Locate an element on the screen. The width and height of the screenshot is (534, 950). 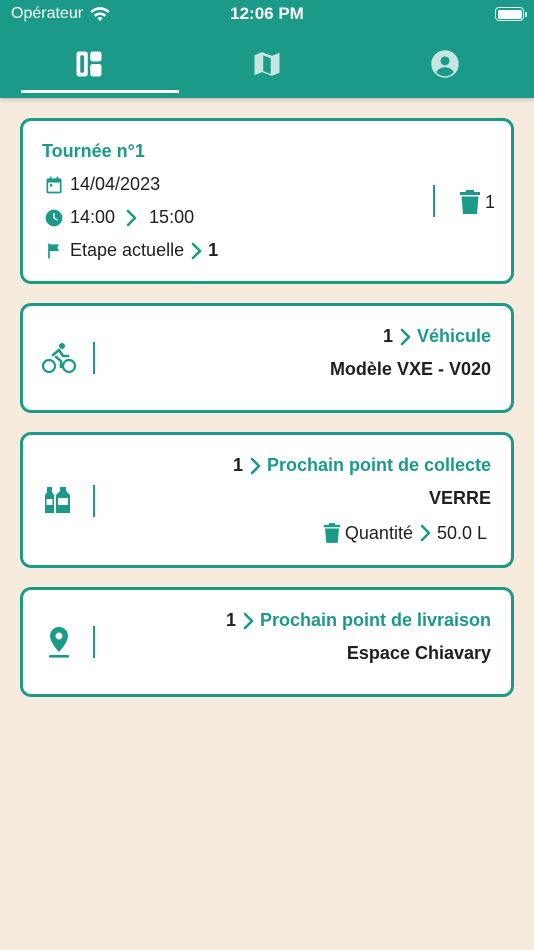
map-icon is located at coordinates (267, 64).